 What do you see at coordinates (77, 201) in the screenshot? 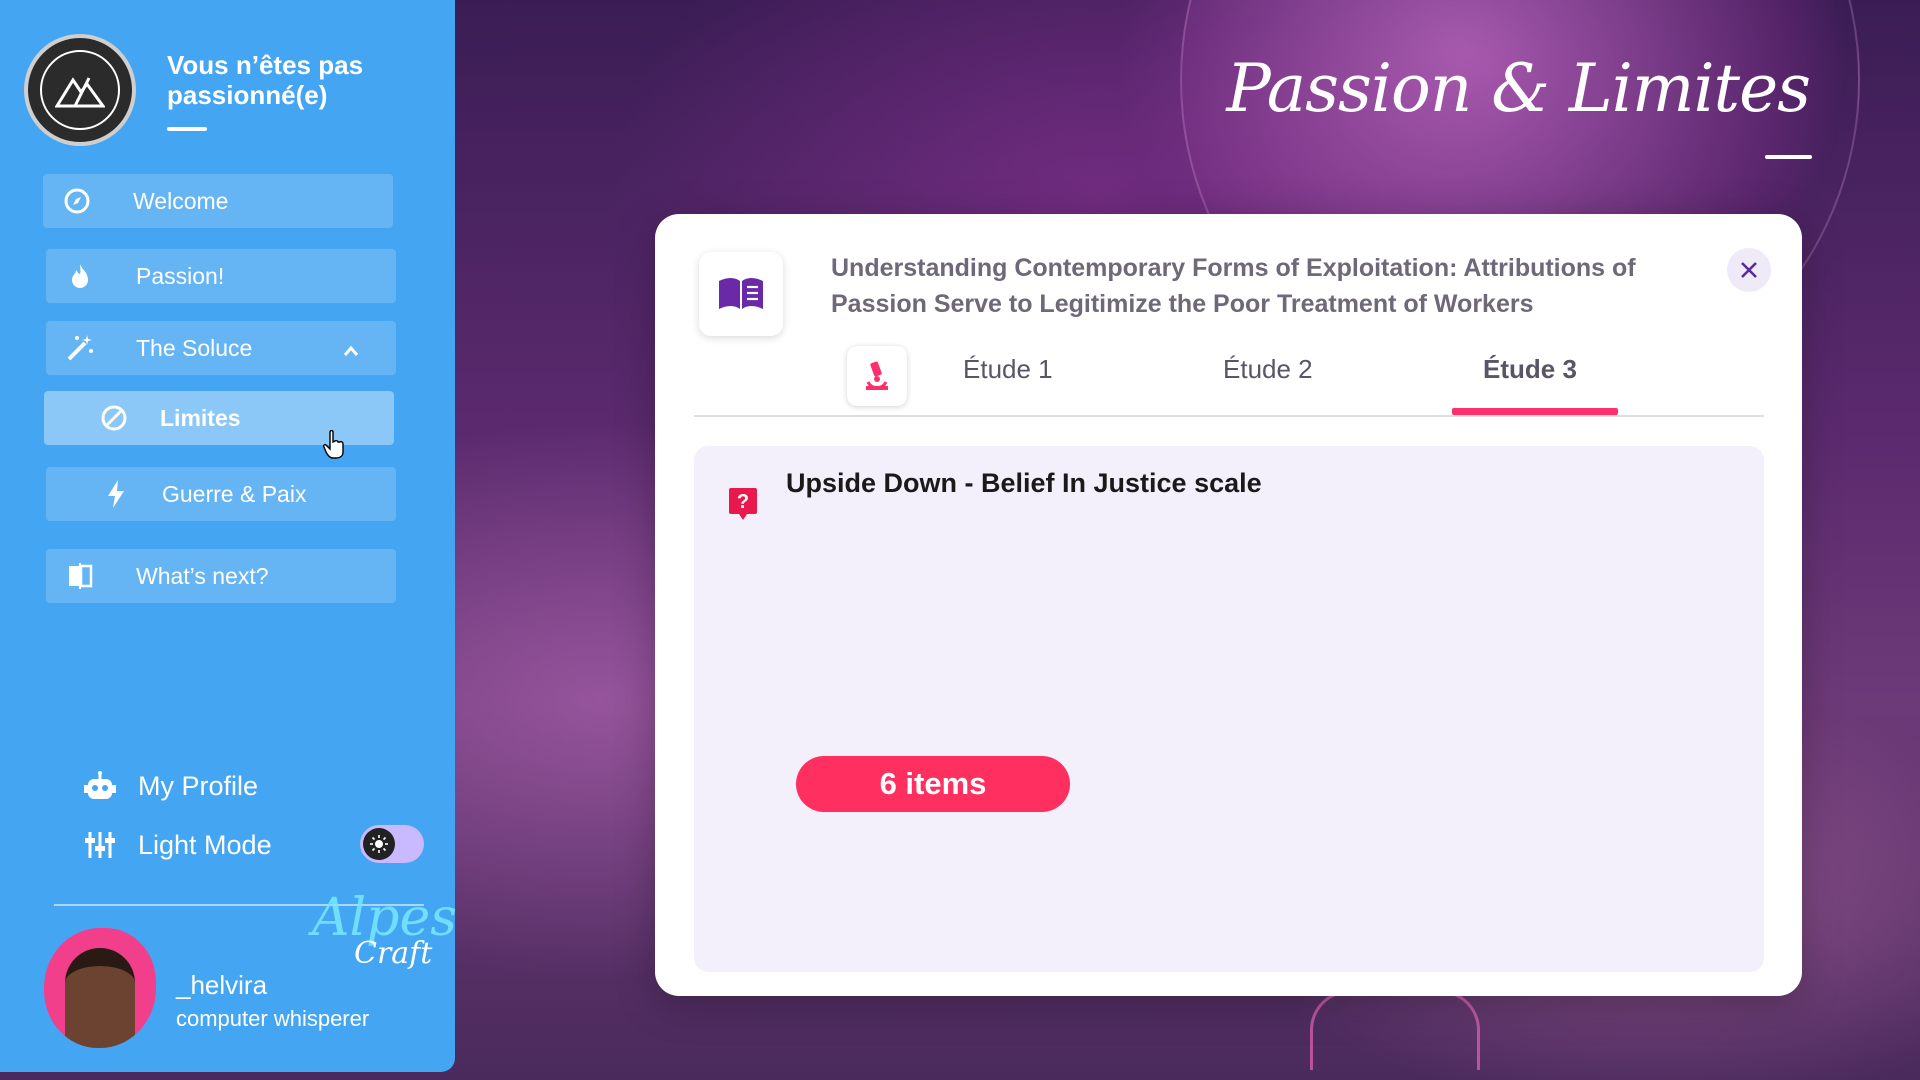
I see `compass-icon` at bounding box center [77, 201].